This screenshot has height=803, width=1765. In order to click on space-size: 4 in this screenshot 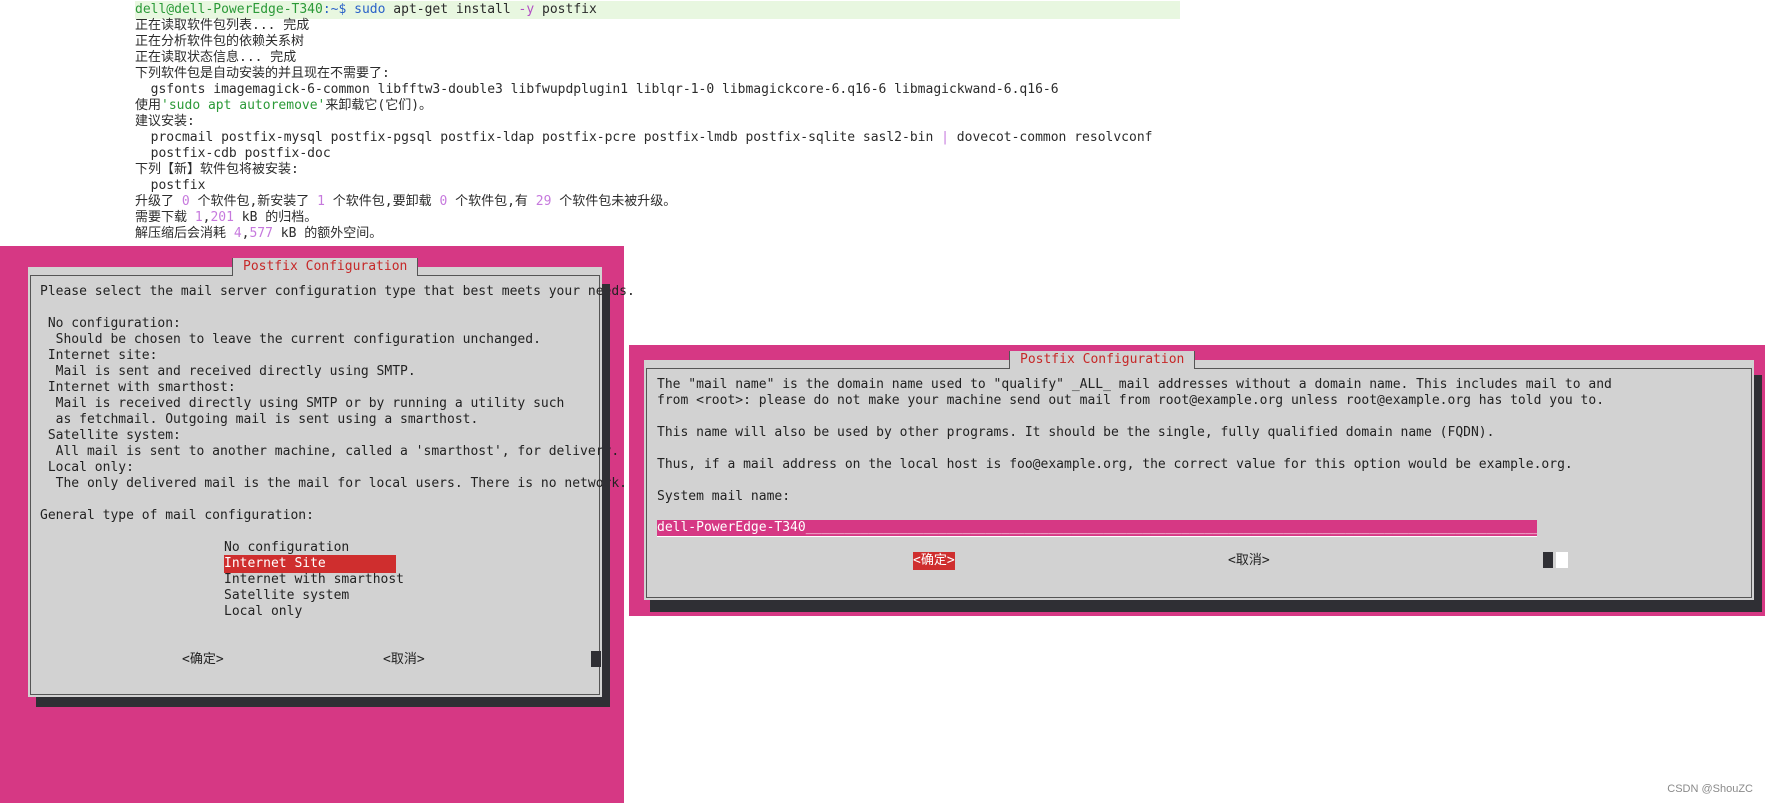, I will do `click(237, 233)`.